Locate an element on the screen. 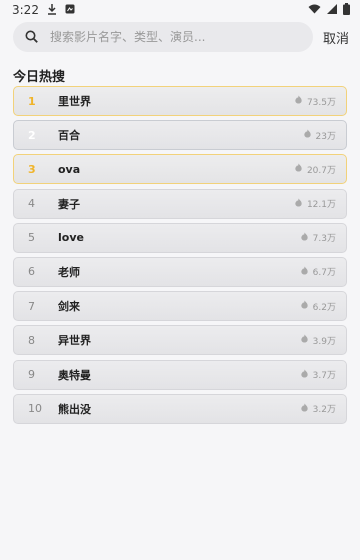  hot-count: 6.7万 is located at coordinates (318, 271).